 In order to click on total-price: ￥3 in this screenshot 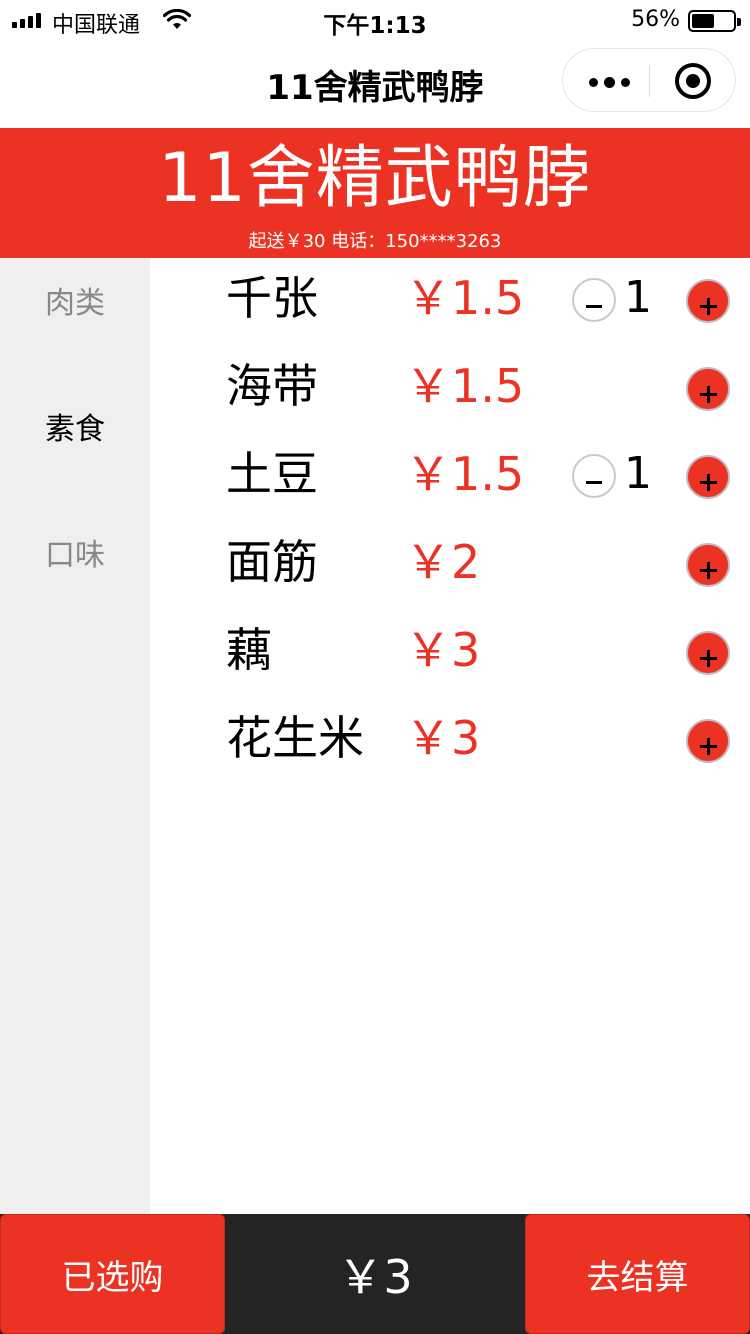, I will do `click(375, 1277)`.